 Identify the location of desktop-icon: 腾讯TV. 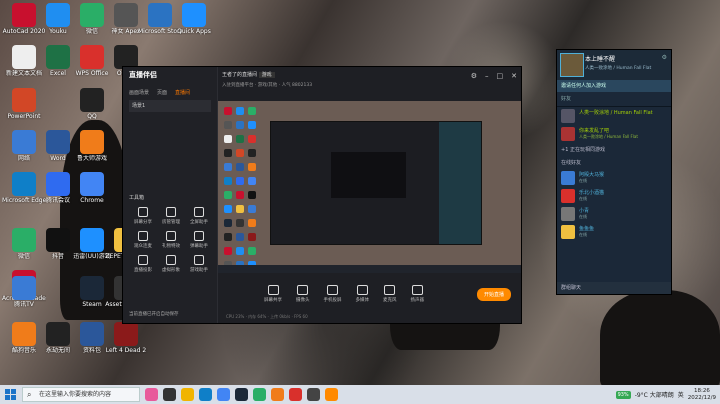
(24, 292).